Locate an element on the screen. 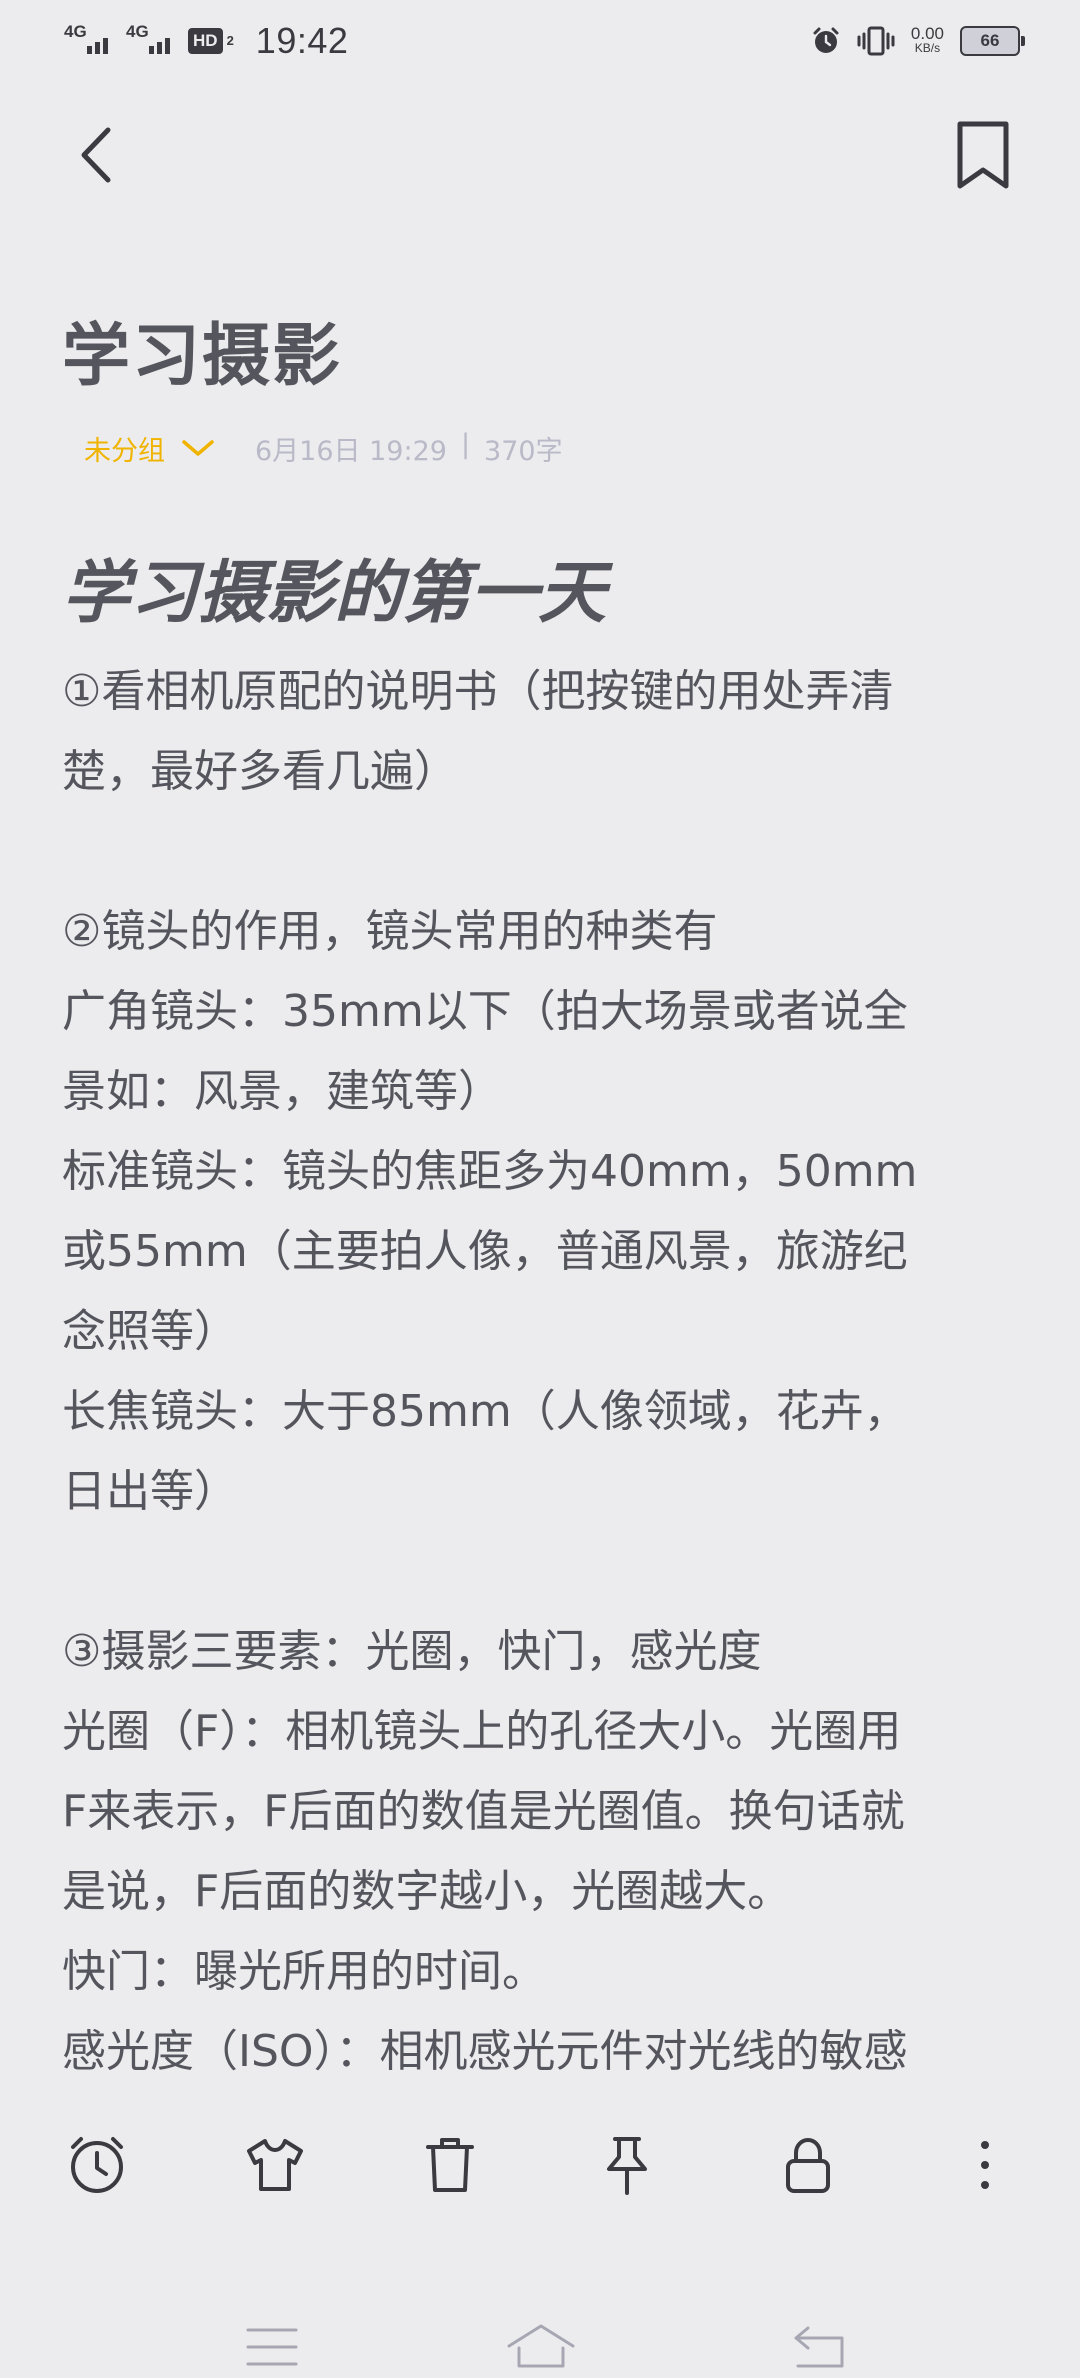 The width and height of the screenshot is (1080, 2378). note-line: 光圈（F）：相机镜头上的孔径大小。光圈用 is located at coordinates (482, 1731).